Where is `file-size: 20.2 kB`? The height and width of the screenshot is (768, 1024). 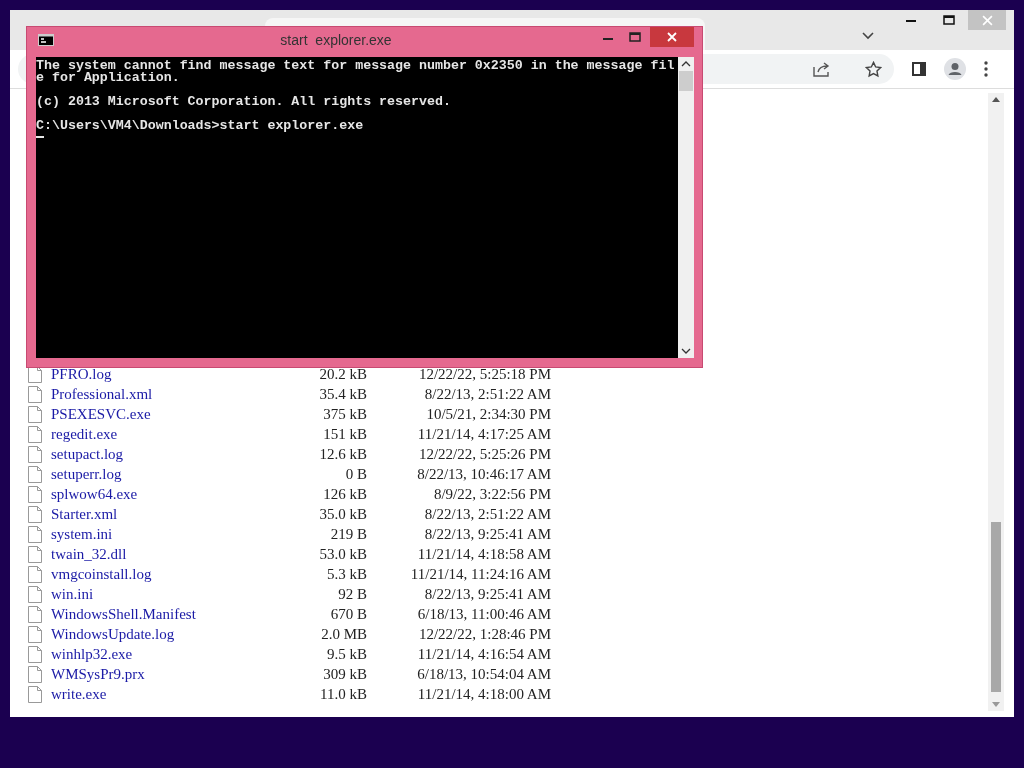 file-size: 20.2 kB is located at coordinates (342, 374).